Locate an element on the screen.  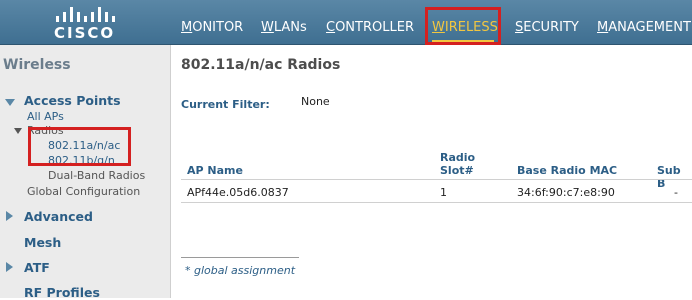
cisco-wordmark: CISCO is located at coordinates (85, 33).